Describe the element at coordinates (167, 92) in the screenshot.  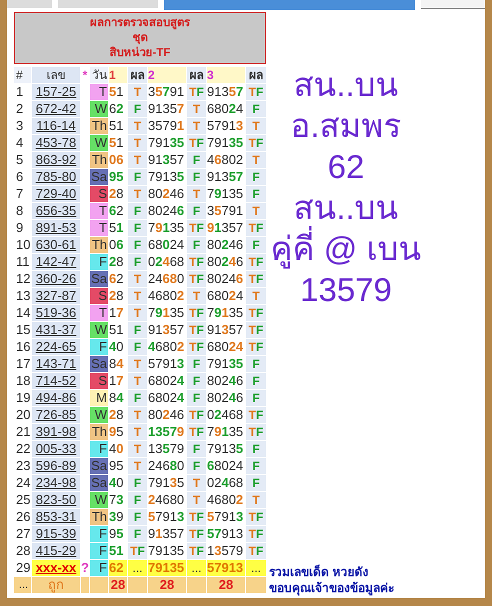
I see `number-cell: 35791` at that location.